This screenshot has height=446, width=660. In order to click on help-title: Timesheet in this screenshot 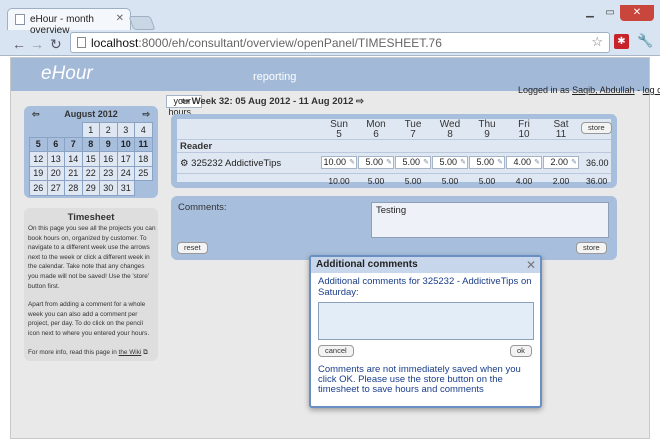, I will do `click(91, 217)`.